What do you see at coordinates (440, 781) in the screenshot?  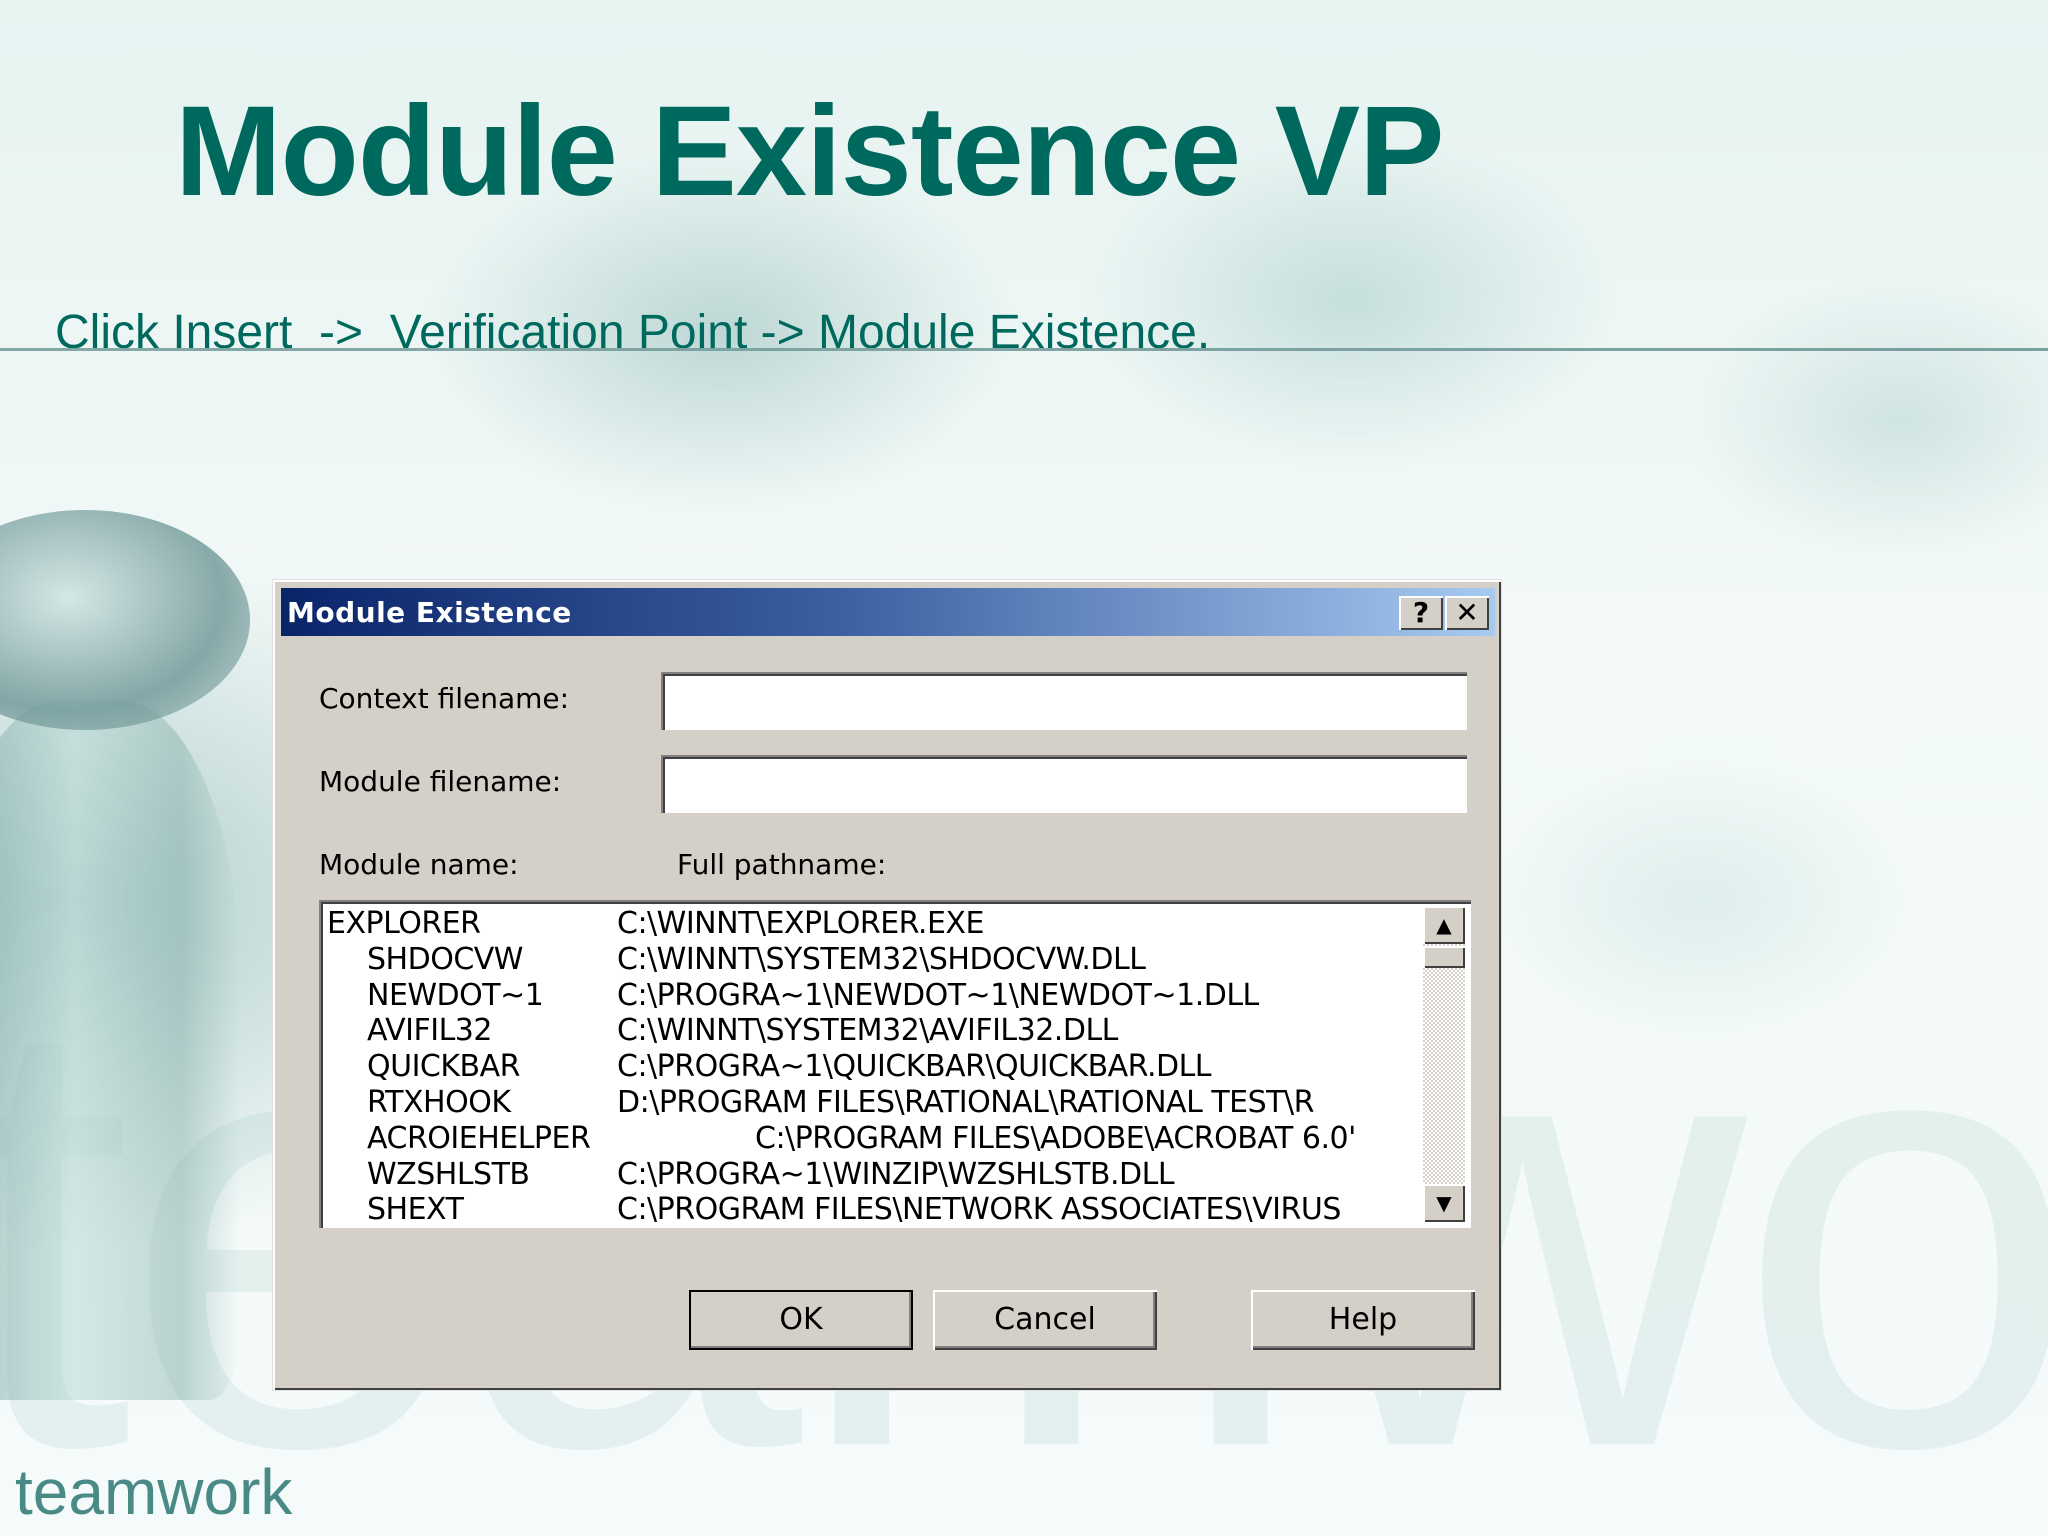 I see `module-filename-label: Module filename:` at bounding box center [440, 781].